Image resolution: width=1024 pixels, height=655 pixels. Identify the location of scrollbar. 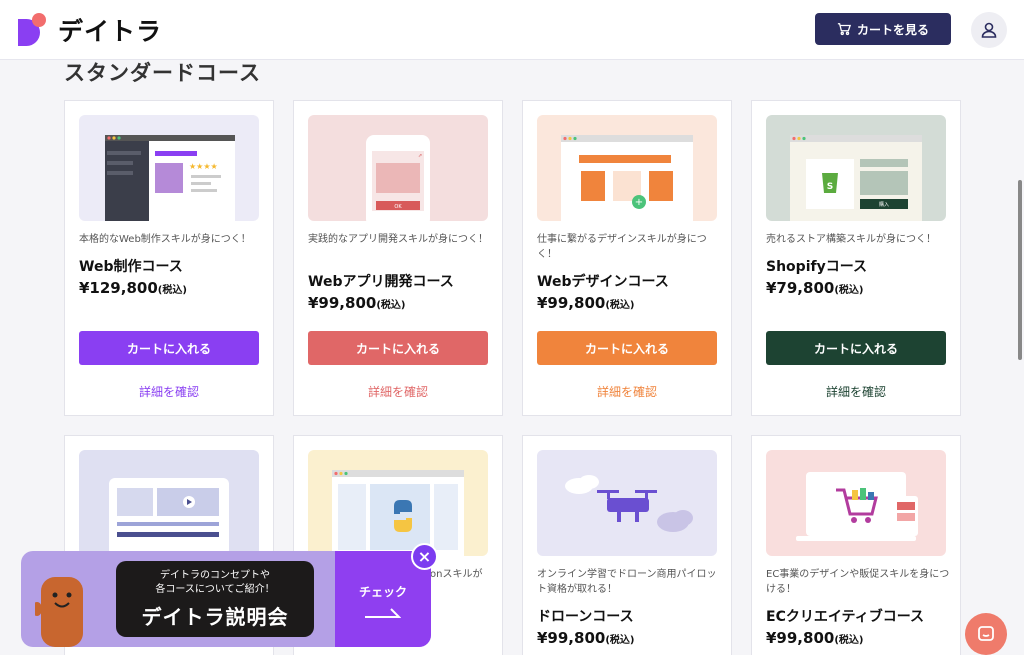
(1020, 270).